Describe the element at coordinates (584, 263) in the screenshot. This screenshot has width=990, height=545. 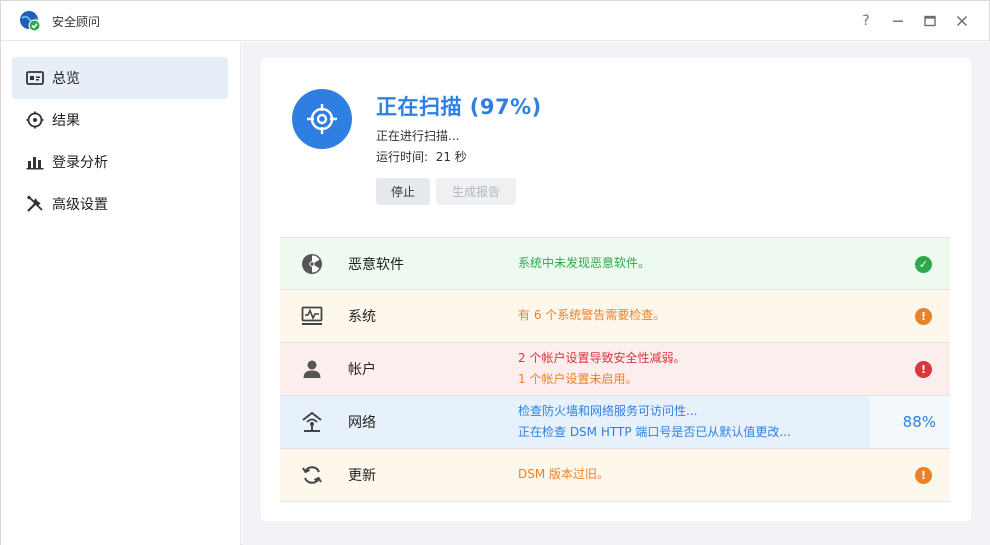
I see `category-message: 系统中未发现恶意软件。` at that location.